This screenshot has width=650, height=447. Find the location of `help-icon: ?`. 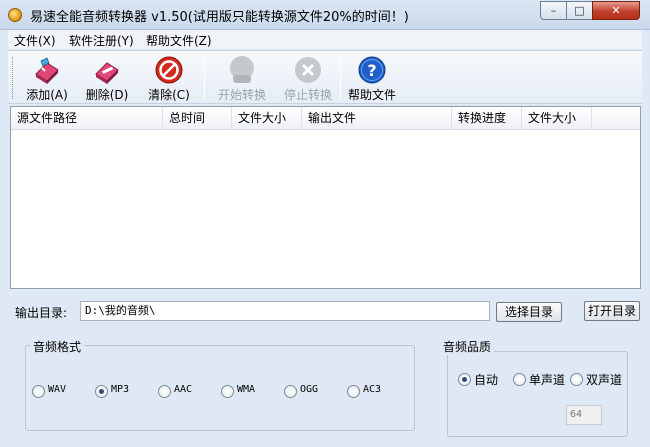

help-icon: ? is located at coordinates (372, 70).